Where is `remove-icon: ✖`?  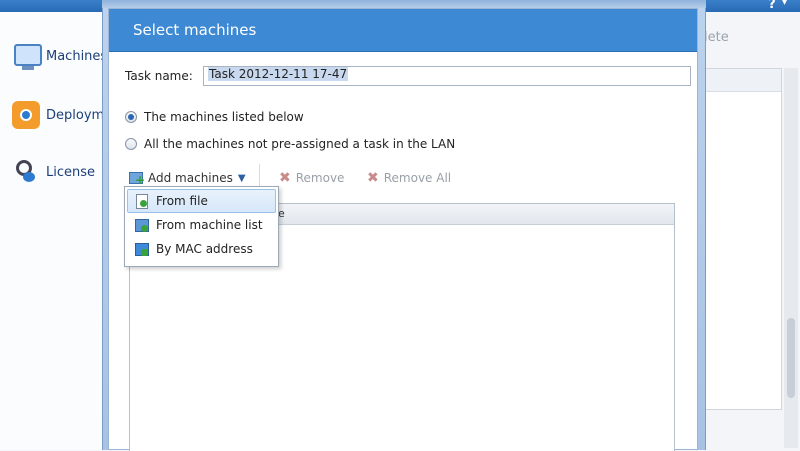 remove-icon: ✖ is located at coordinates (285, 178).